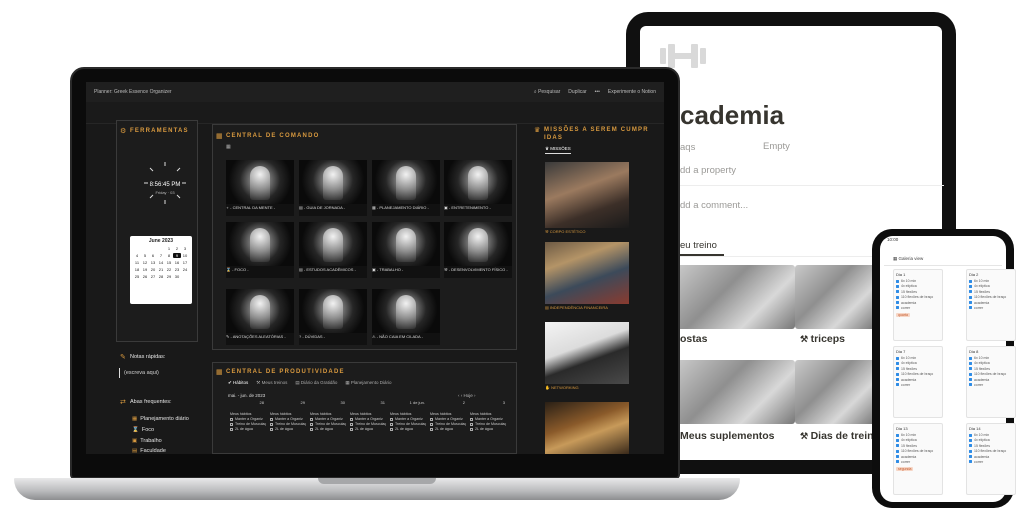 The width and height of the screenshot is (1024, 508). What do you see at coordinates (727, 436) in the screenshot?
I see `gallery-card-title: Meus suplementos` at bounding box center [727, 436].